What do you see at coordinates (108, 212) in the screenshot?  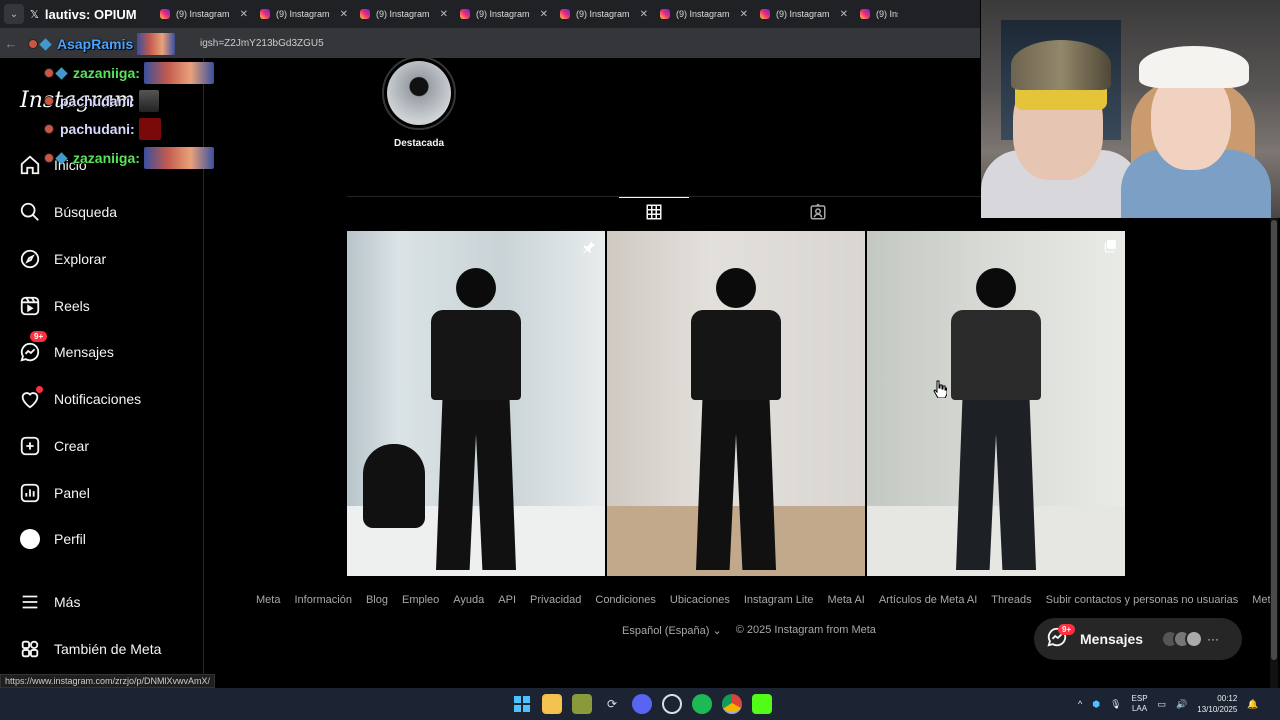 I see `sidebar-item-busqueda: Búsqueda` at bounding box center [108, 212].